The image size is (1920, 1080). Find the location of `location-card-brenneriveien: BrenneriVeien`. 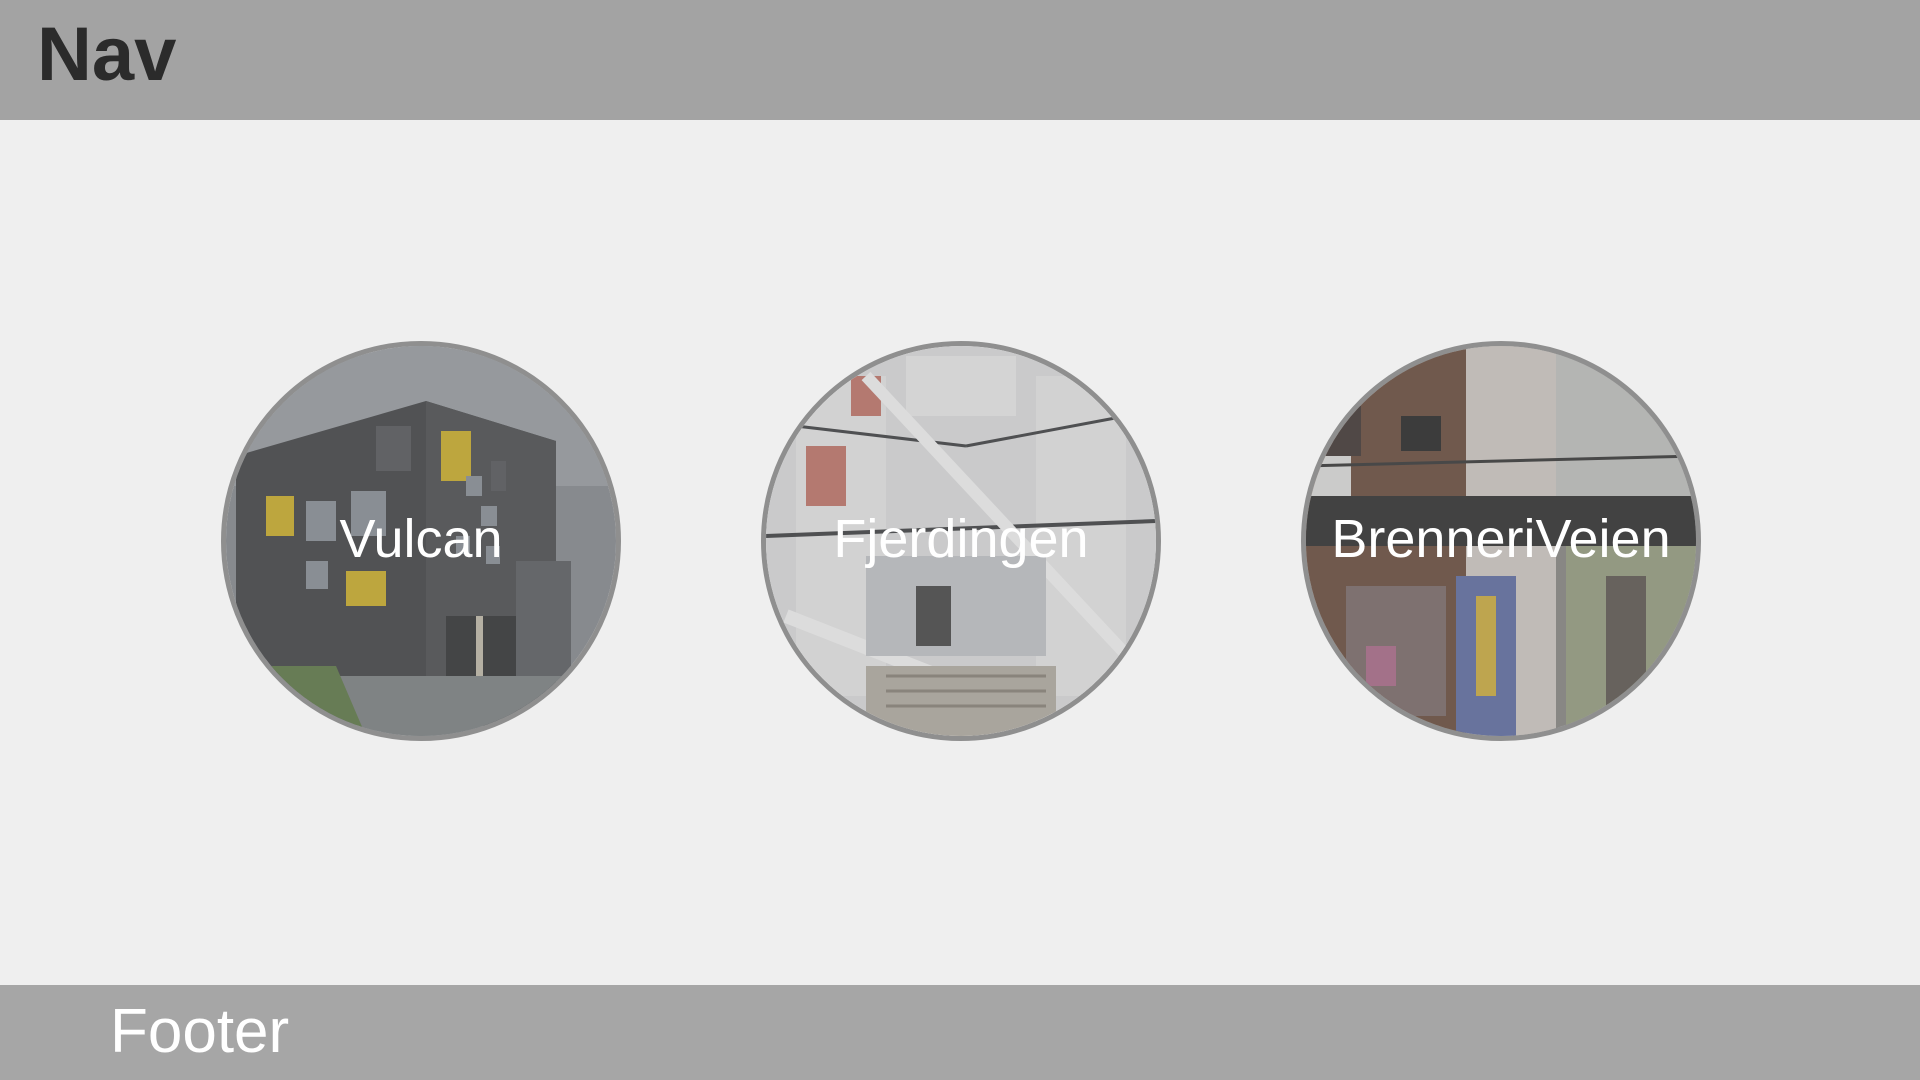

location-card-brenneriveien: BrenneriVeien is located at coordinates (1501, 541).